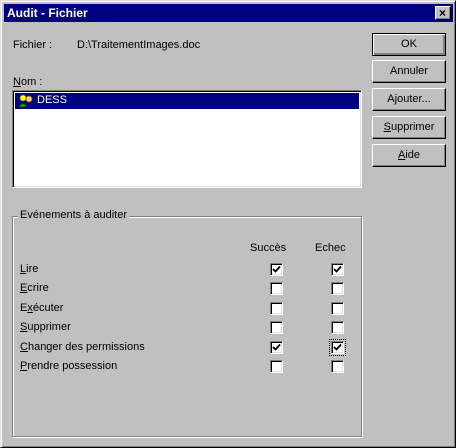 This screenshot has width=456, height=448. Describe the element at coordinates (82, 347) in the screenshot. I see `event-label-change-permissions: Changer des permissions` at that location.